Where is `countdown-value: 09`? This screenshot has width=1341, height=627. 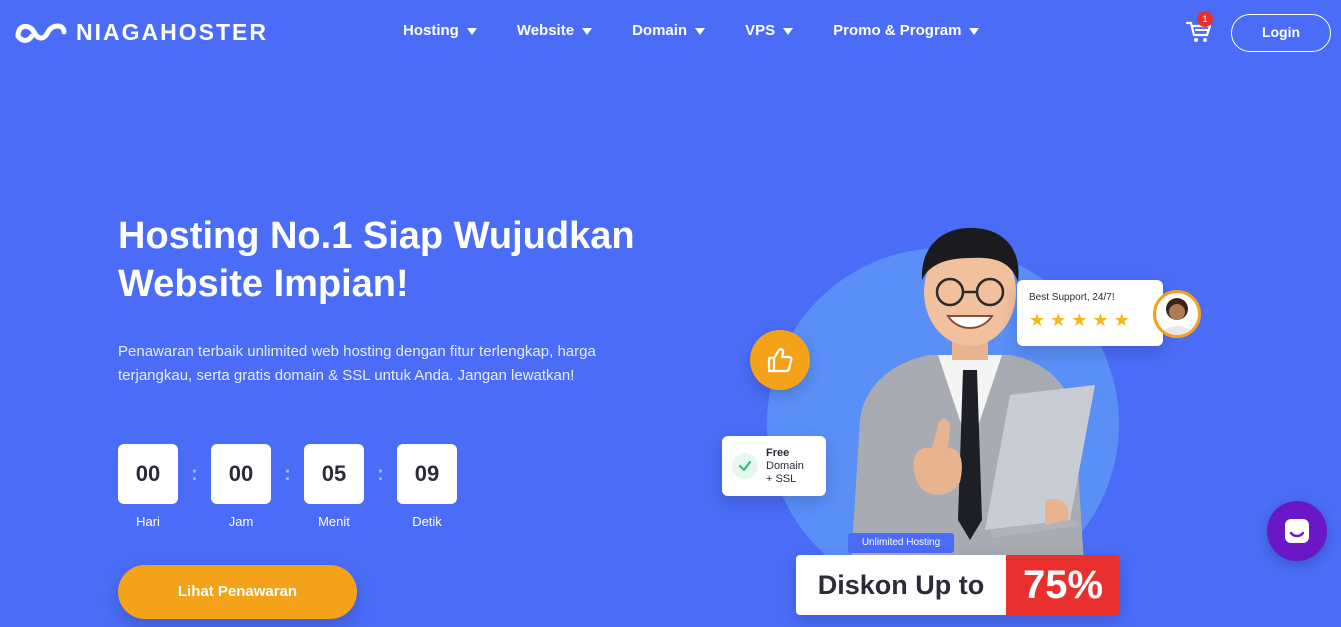 countdown-value: 09 is located at coordinates (427, 474).